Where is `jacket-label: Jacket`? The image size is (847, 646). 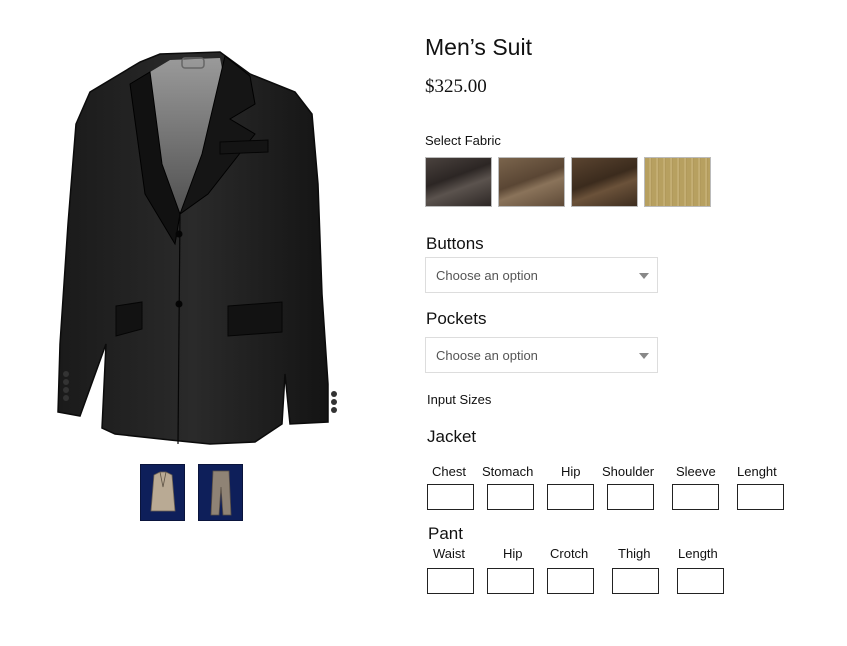
jacket-label: Jacket is located at coordinates (452, 436).